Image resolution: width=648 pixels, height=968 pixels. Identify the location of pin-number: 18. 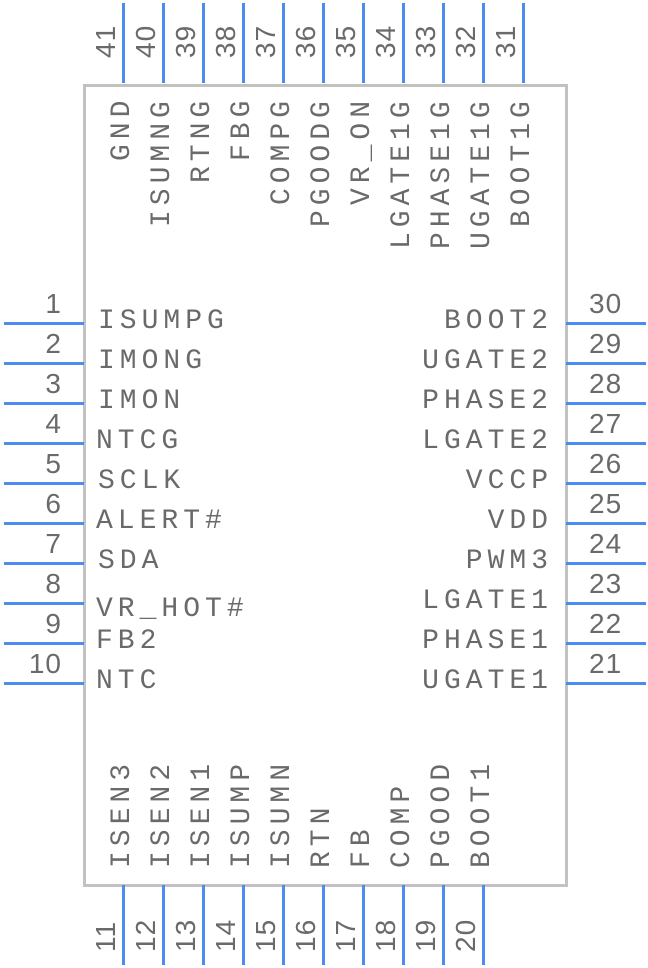
(385, 935).